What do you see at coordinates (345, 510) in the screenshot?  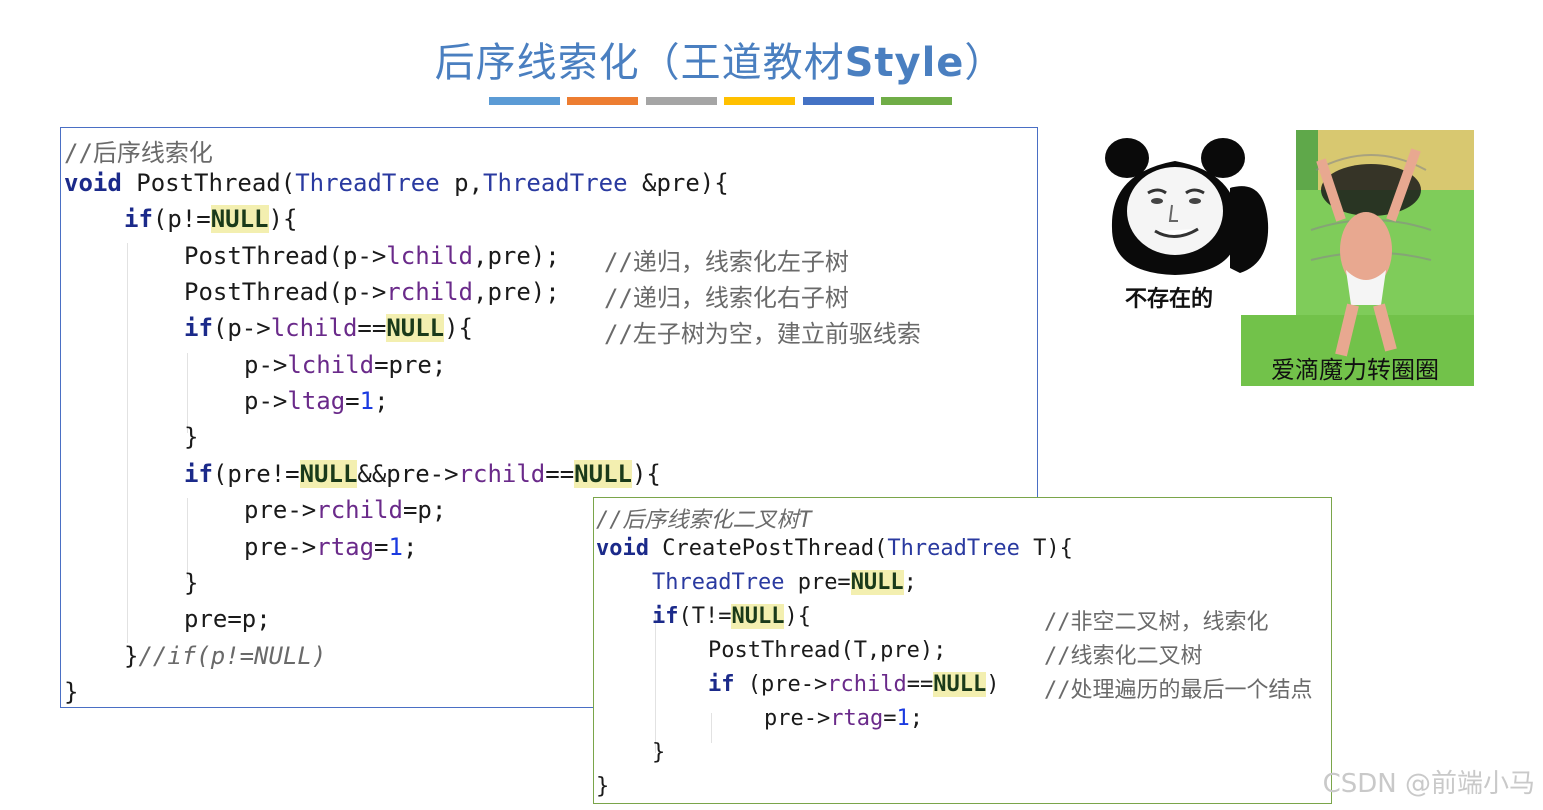 I see `code-line-11: pre->rchild=p;` at bounding box center [345, 510].